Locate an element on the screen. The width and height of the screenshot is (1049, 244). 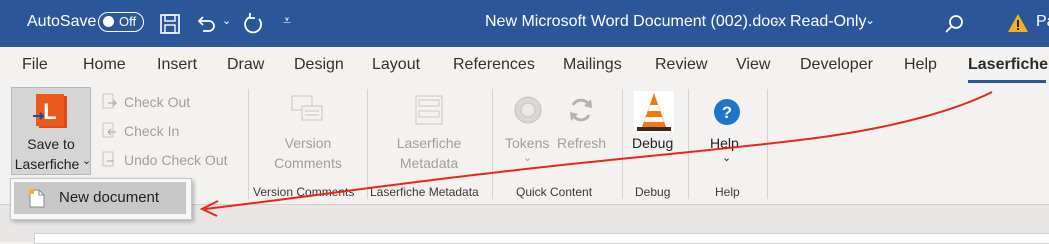
svg-text: L is located at coordinates (49, 111).